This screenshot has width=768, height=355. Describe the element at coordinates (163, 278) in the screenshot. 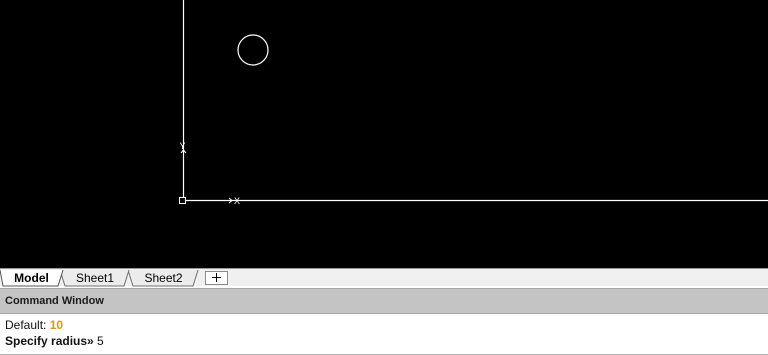

I see `tab-sheet2: Sheet2` at that location.